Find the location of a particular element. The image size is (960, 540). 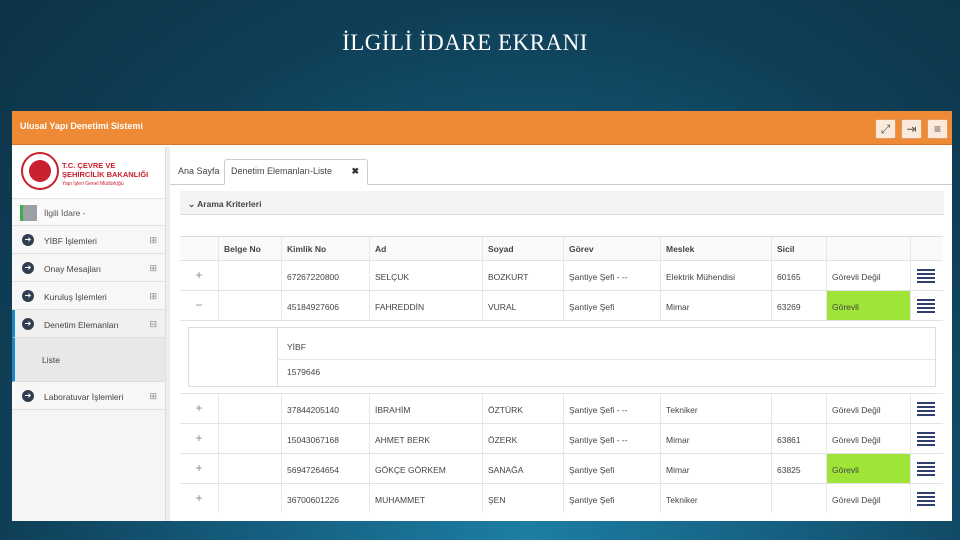

column-header: Meslek is located at coordinates (715, 248).